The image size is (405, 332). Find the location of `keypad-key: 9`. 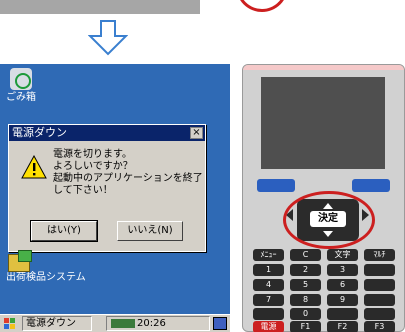

keypad-key: 9 is located at coordinates (342, 300).